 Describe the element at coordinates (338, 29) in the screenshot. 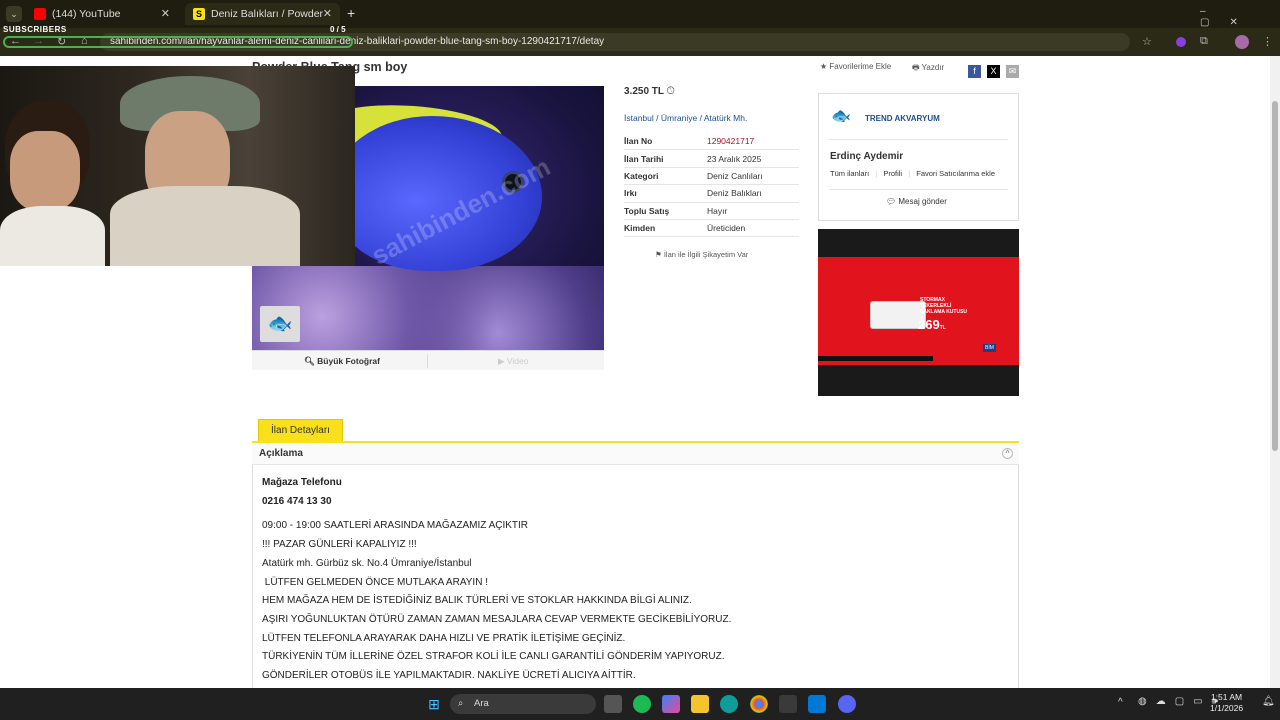

I see `subscriber-overlay-count: 0 / 5` at that location.